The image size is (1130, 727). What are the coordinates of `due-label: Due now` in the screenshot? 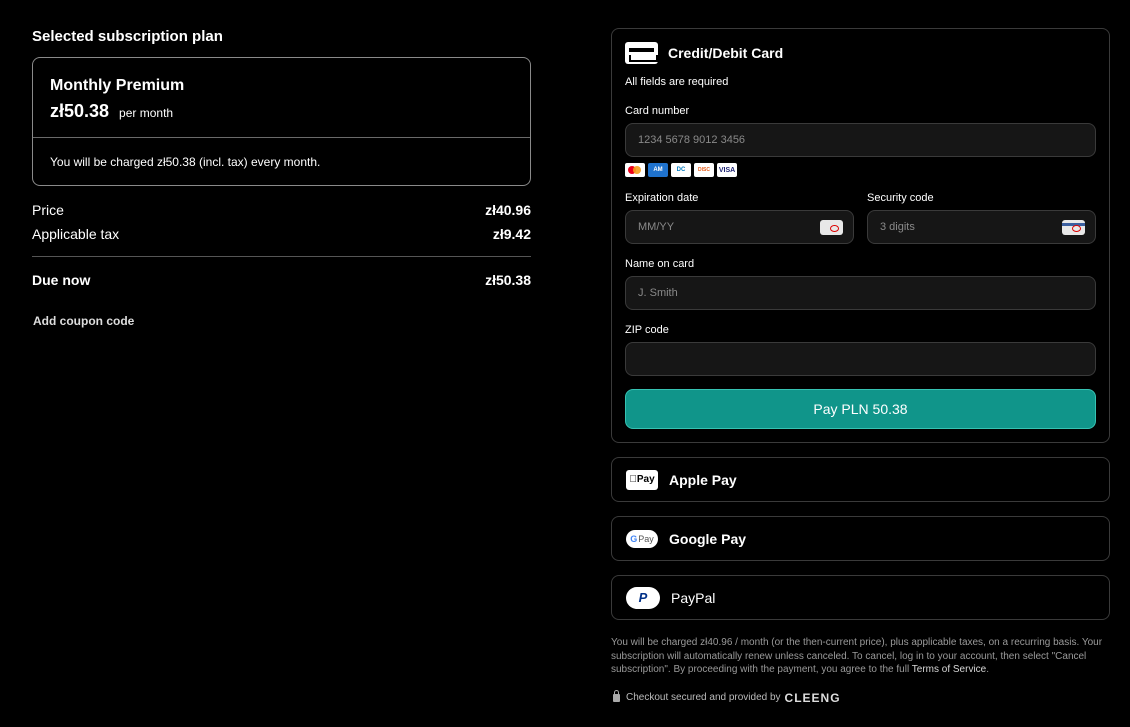 It's located at (61, 280).